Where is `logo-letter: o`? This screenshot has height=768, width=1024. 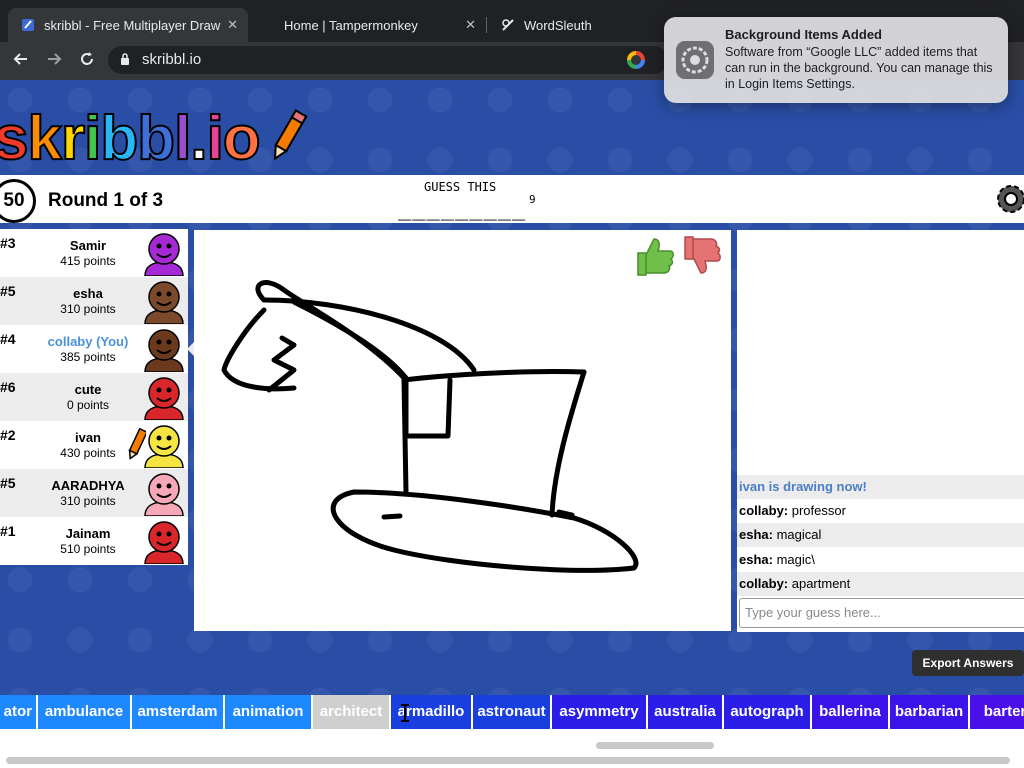
logo-letter: o is located at coordinates (242, 138).